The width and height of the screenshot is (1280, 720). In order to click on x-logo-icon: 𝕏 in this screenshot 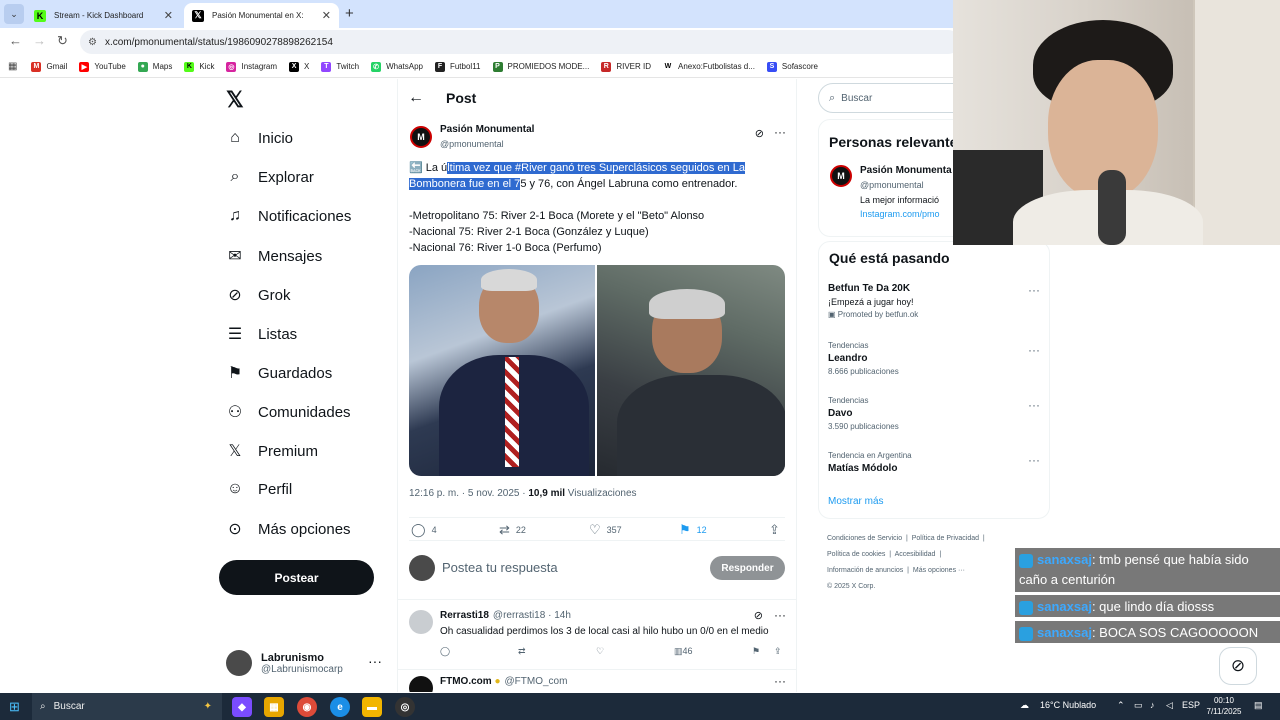, I will do `click(235, 100)`.